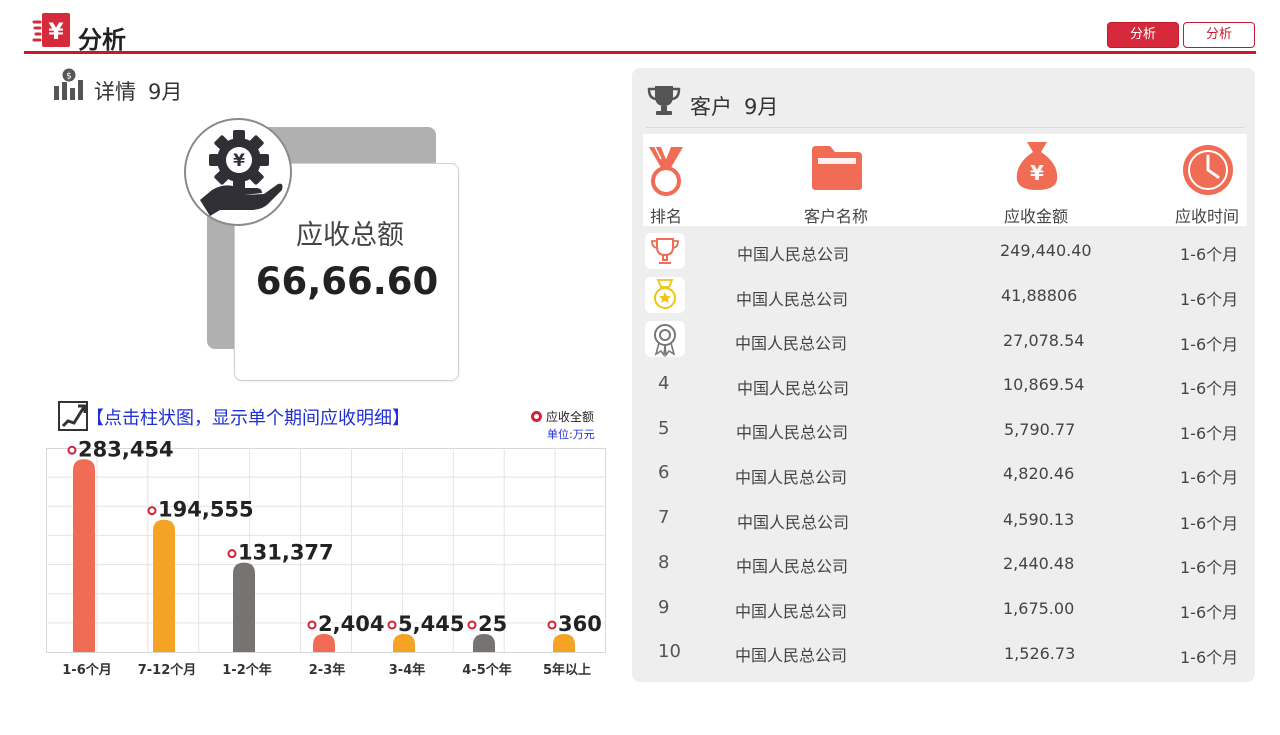 The height and width of the screenshot is (735, 1280). Describe the element at coordinates (241, 173) in the screenshot. I see `yen-gear-hand-icon: ¥` at that location.